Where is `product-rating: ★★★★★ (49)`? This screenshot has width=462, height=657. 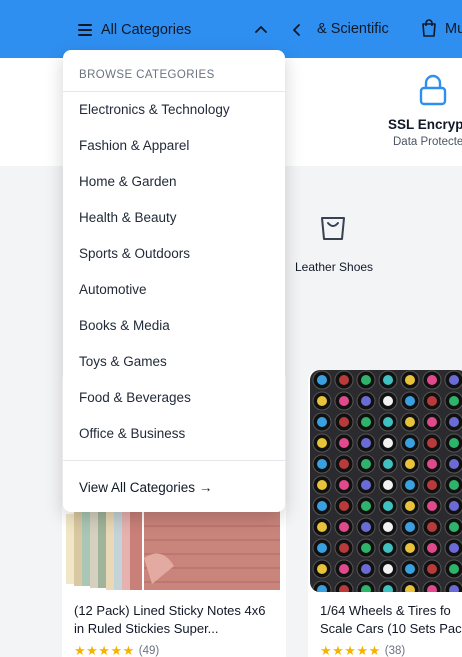 product-rating: ★★★★★ (49) is located at coordinates (116, 650).